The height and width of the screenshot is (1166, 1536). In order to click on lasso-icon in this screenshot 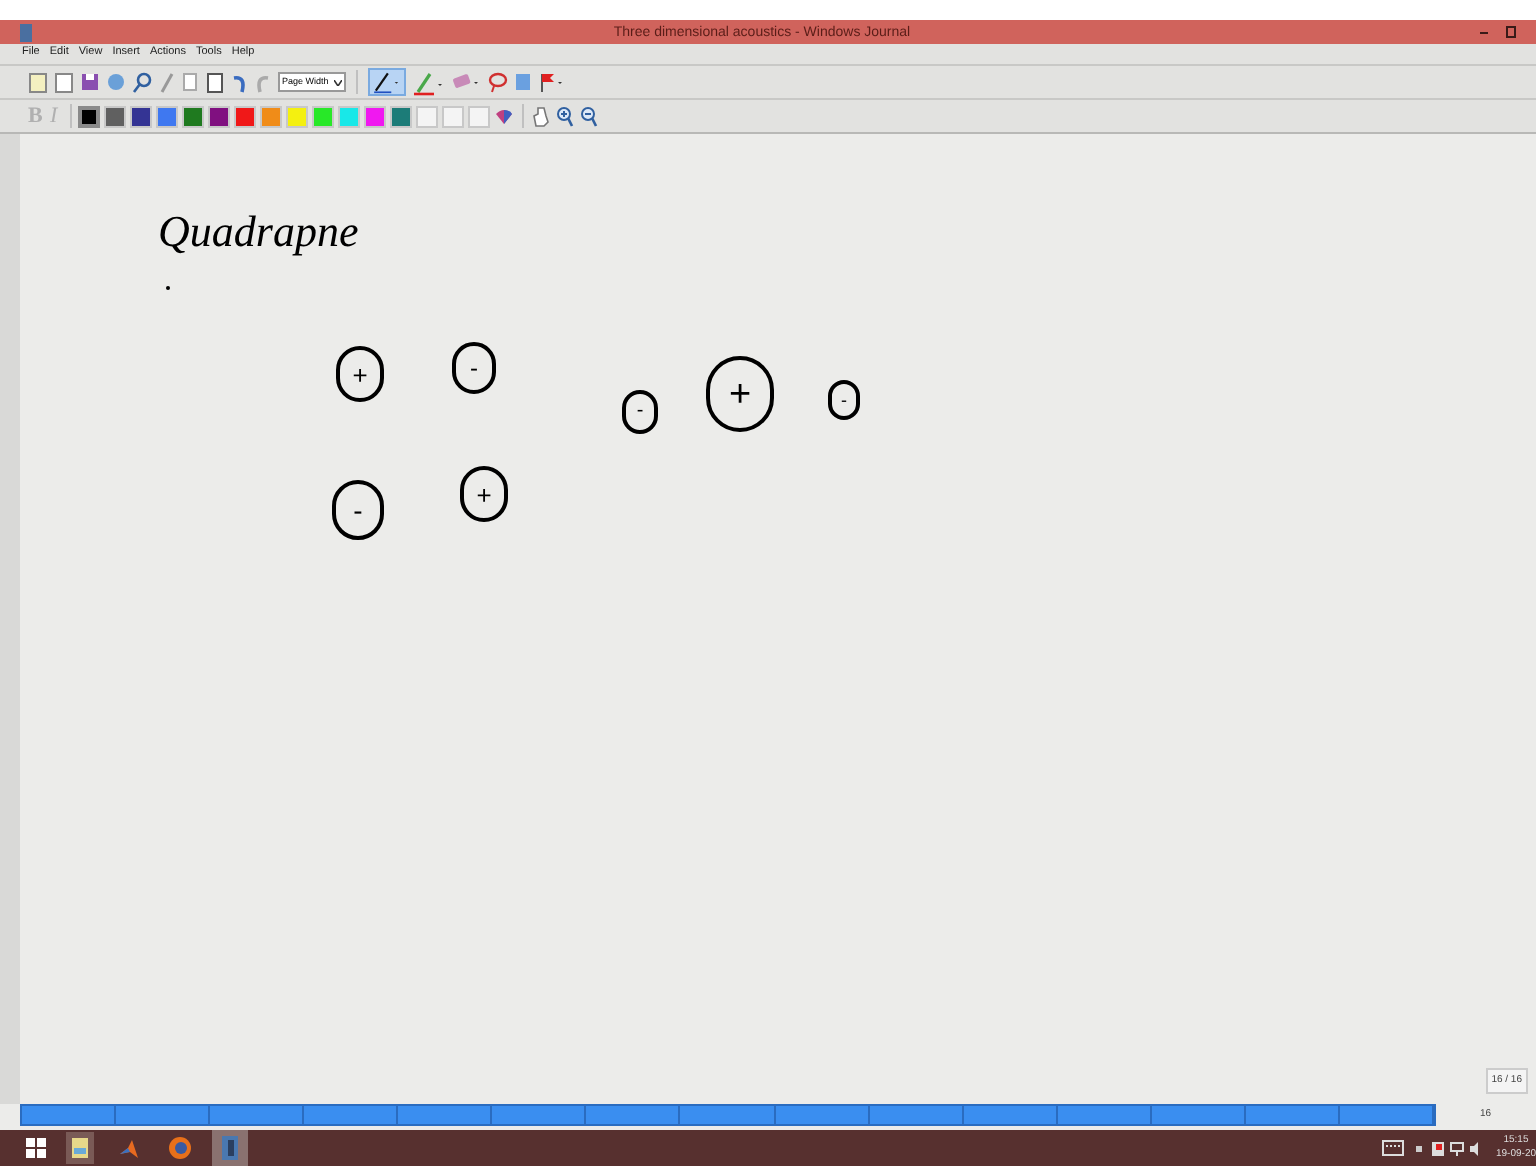, I will do `click(498, 82)`.